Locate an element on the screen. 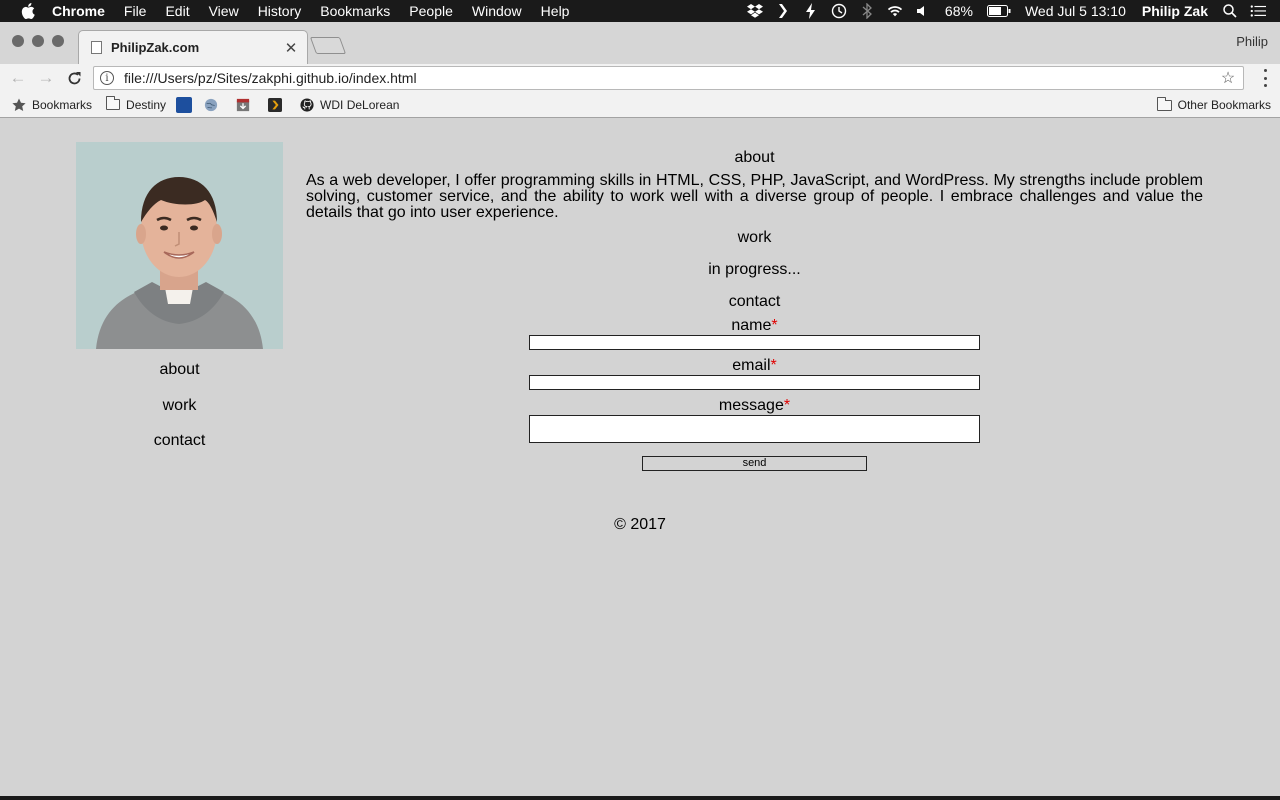 This screenshot has width=1280, height=800. time-machine-icon is located at coordinates (839, 11).